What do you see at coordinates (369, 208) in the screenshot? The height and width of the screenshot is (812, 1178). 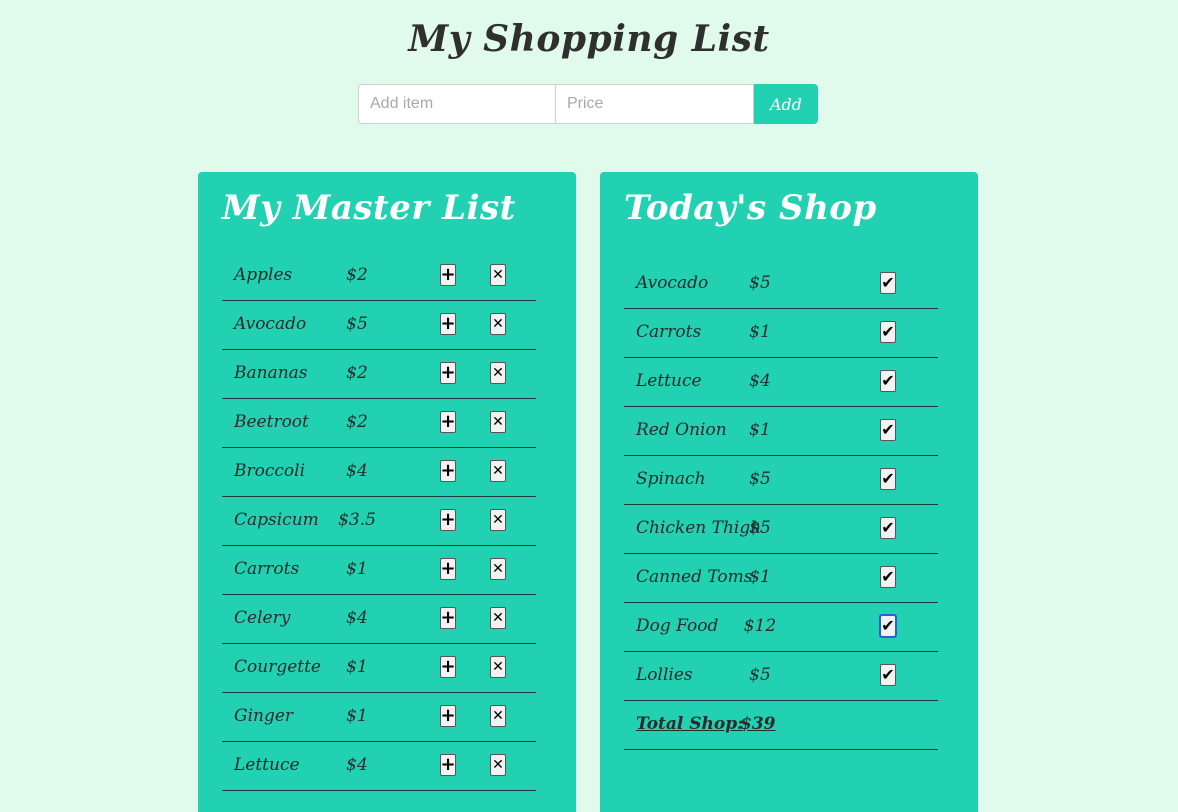 I see `master-list-heading: My Master List` at bounding box center [369, 208].